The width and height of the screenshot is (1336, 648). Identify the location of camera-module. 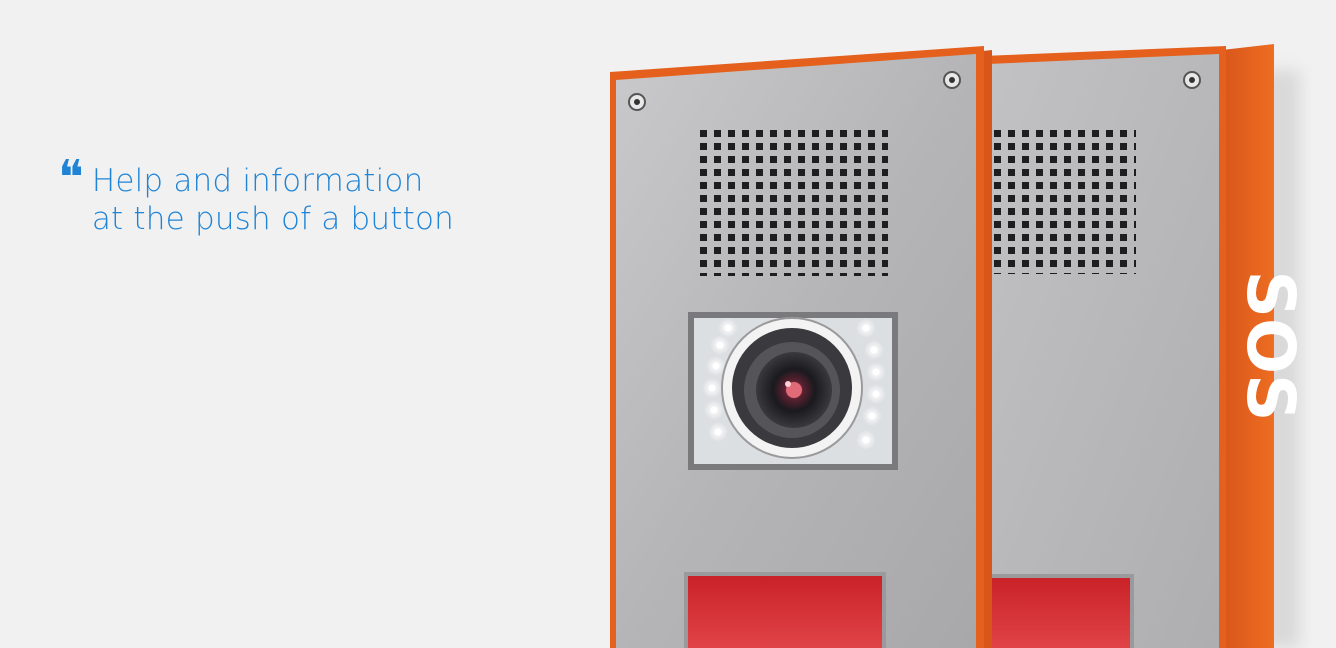
(793, 391).